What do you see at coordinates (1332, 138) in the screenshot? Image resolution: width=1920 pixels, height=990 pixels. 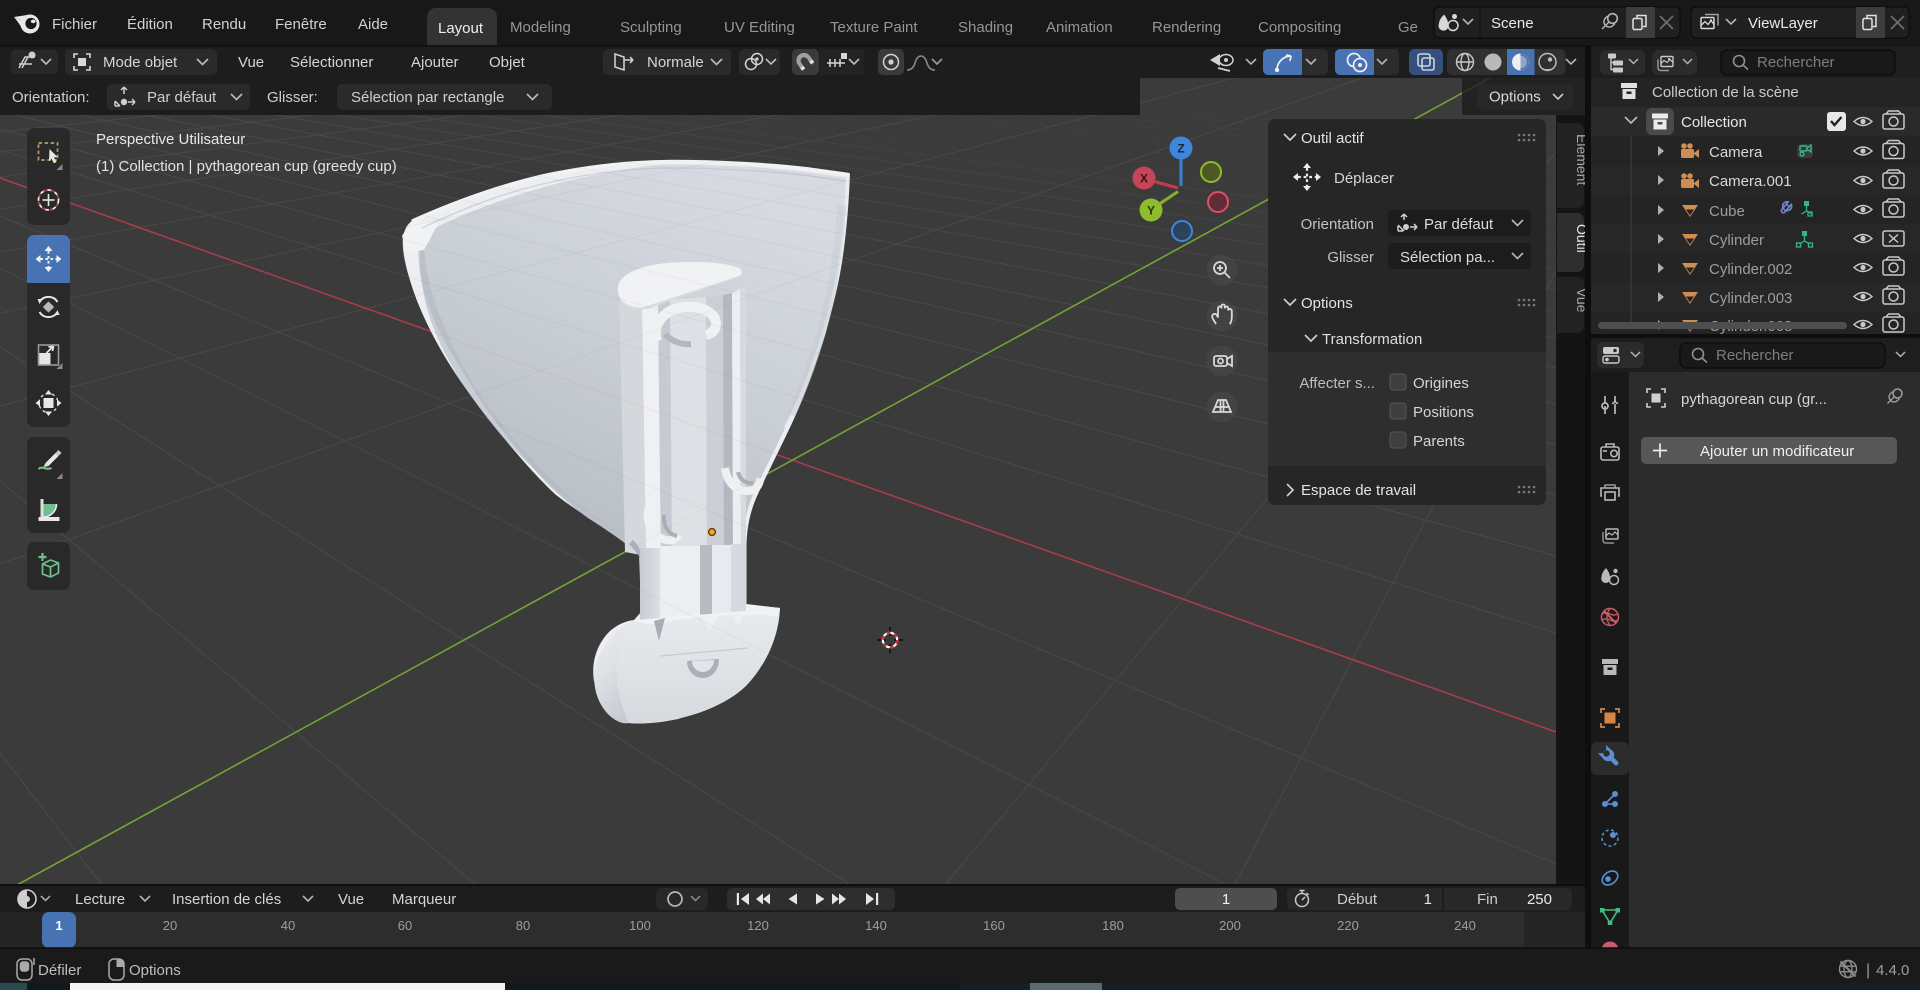 I see `svg-text: Outil actif` at bounding box center [1332, 138].